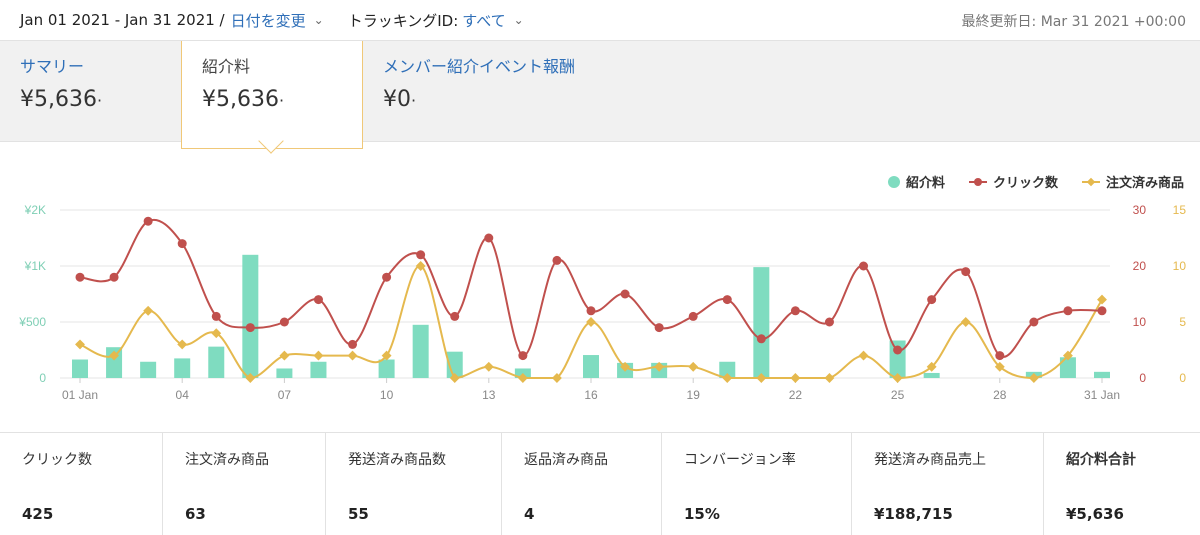 The height and width of the screenshot is (535, 1200). Describe the element at coordinates (796, 395) in the screenshot. I see `x-axis-tick-label: 22` at that location.